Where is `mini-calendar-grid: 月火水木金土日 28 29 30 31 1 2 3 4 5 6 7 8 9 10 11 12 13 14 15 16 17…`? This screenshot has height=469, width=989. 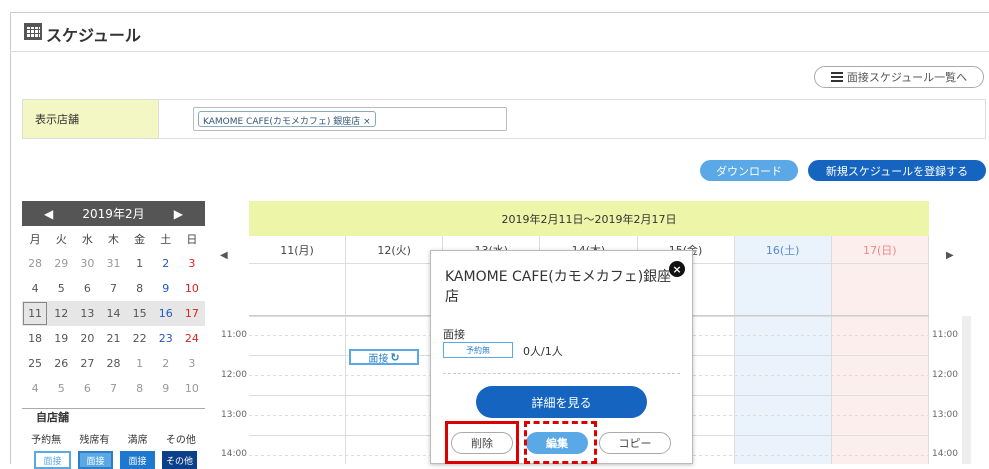
mini-calendar-grid: 月火水木金土日 28 29 30 31 1 2 3 4 5 6 7 8 9 10 11 12 13 14 15 16 17… is located at coordinates (113, 313).